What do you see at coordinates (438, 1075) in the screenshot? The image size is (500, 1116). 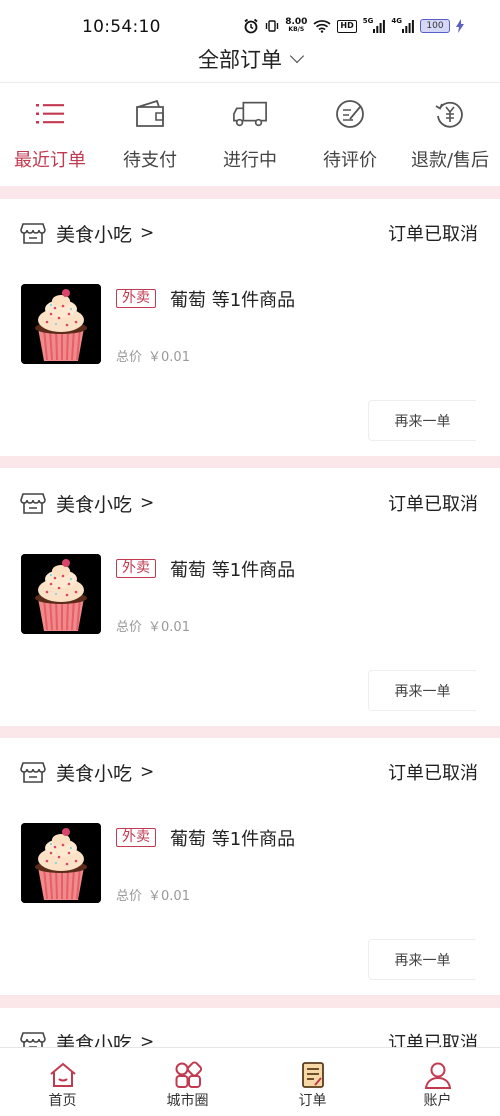 I see `account-icon` at bounding box center [438, 1075].